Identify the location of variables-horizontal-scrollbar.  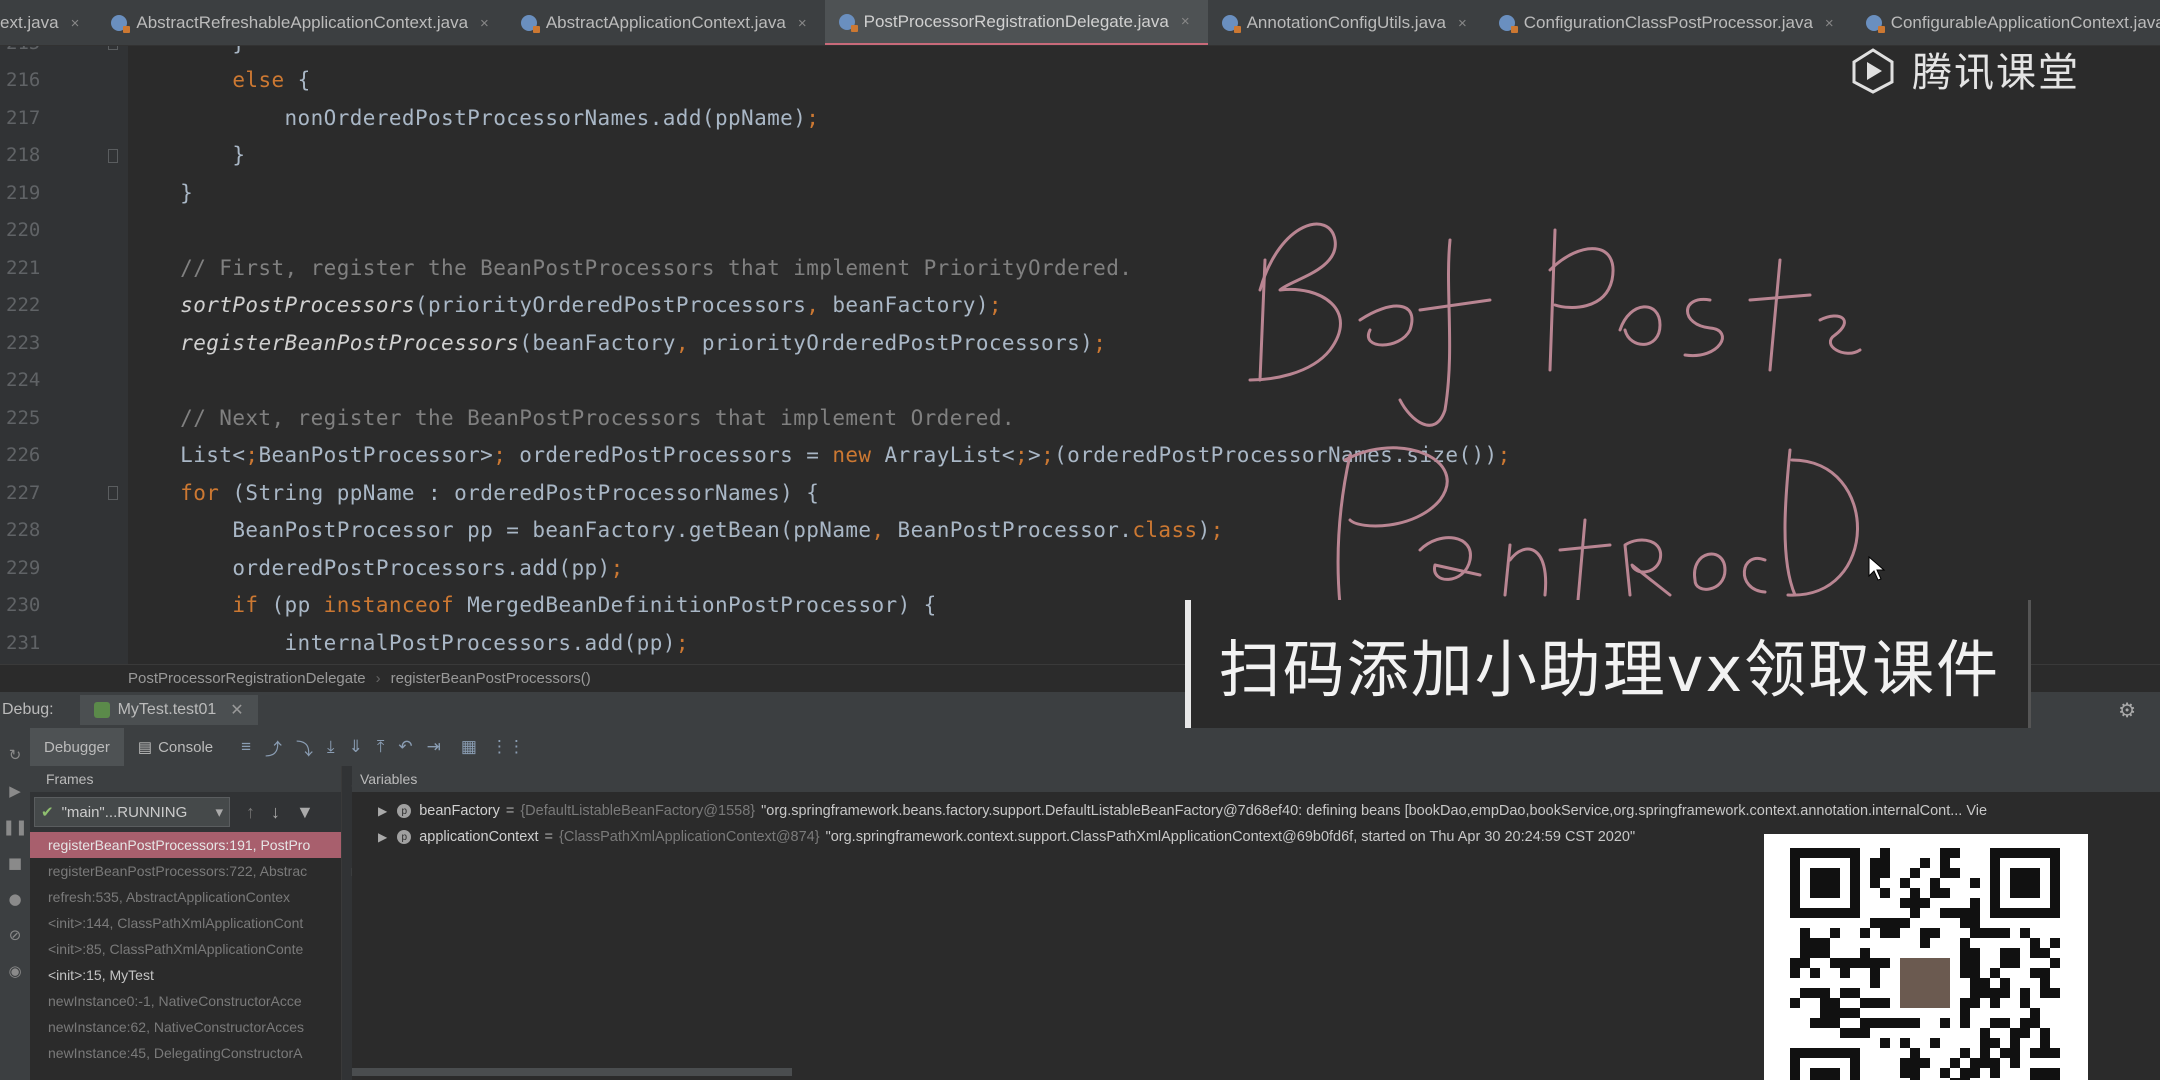
(572, 1072).